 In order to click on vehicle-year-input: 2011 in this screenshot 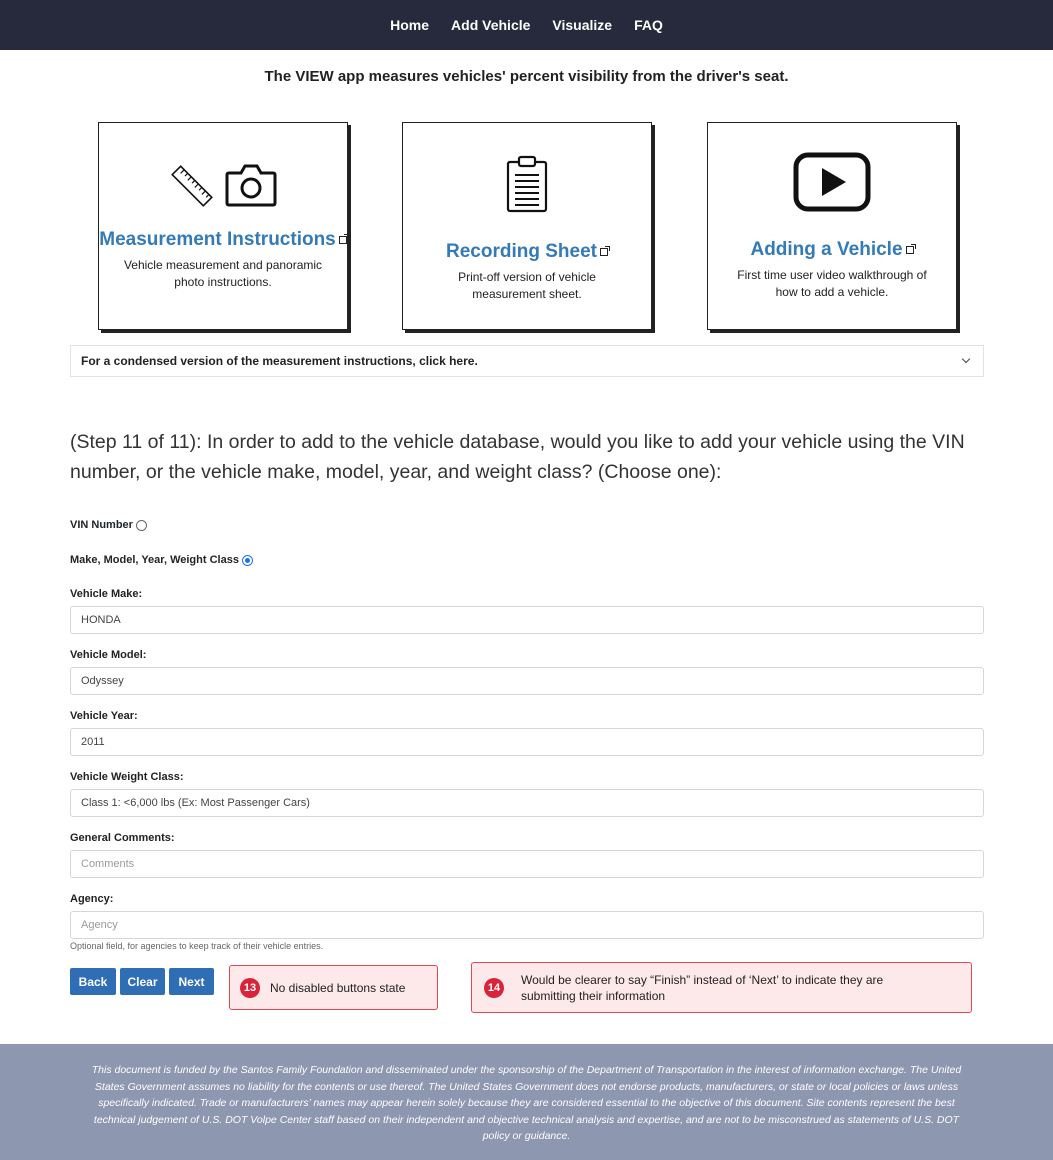, I will do `click(527, 742)`.